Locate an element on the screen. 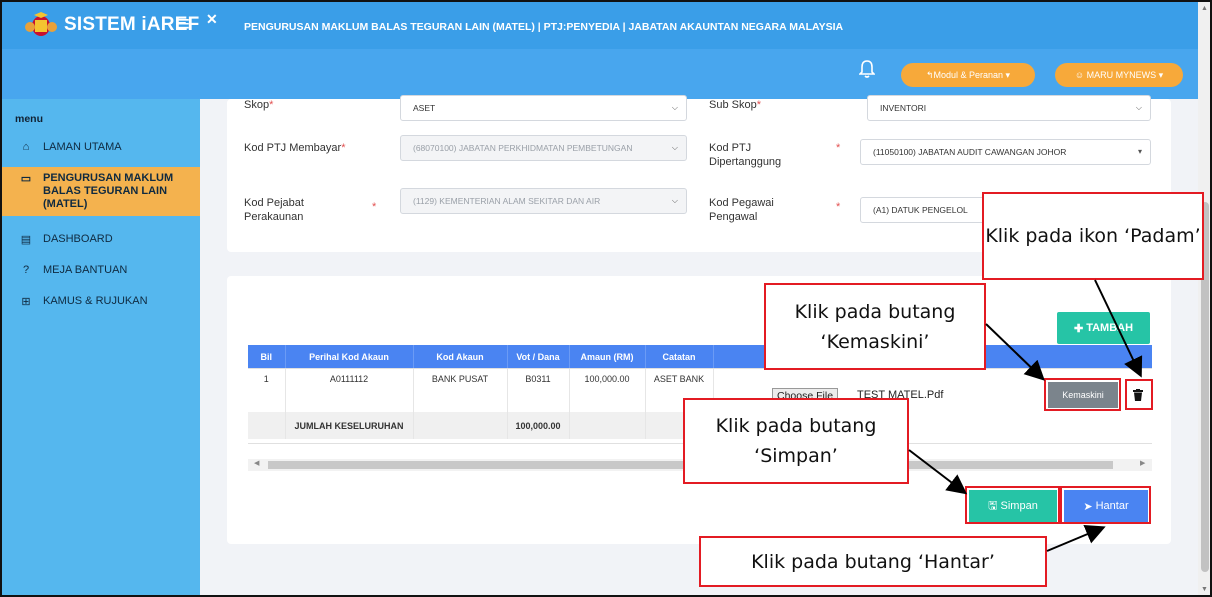 This screenshot has height=597, width=1212. kod-pejabat-perakaunan-select: (1129) KEMENTERIAN ALAM SEKITAR DAN AIR ⌵ is located at coordinates (543, 201).